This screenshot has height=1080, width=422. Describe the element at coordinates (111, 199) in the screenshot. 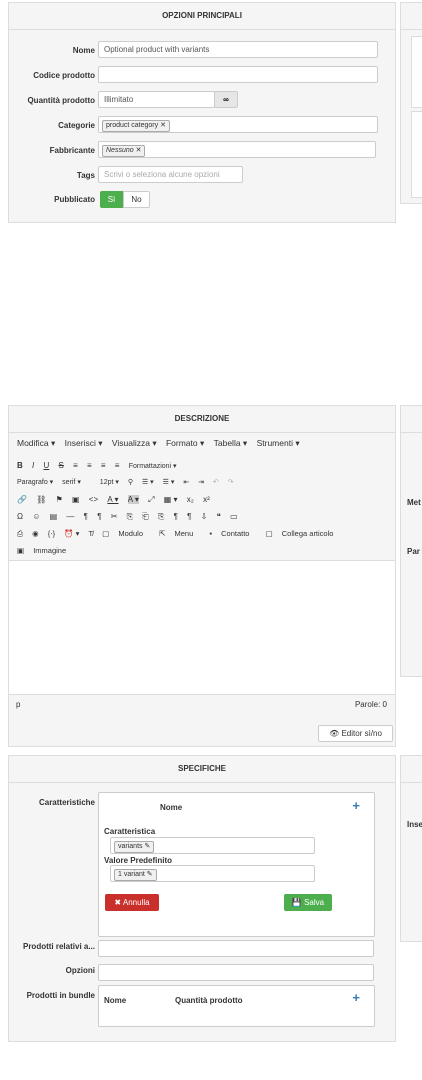

I see `published-yes-button: Sì` at that location.